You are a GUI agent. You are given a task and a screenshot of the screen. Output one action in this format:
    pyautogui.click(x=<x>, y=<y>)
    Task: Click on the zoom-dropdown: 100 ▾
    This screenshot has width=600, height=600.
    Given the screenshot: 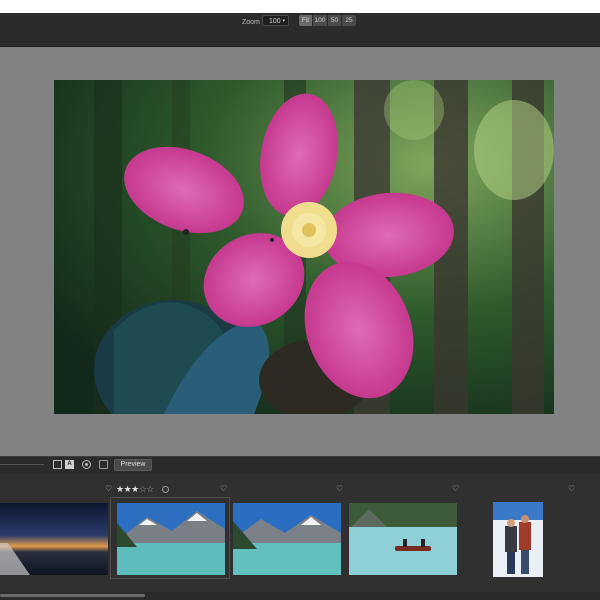 What is the action you would take?
    pyautogui.click(x=275, y=20)
    